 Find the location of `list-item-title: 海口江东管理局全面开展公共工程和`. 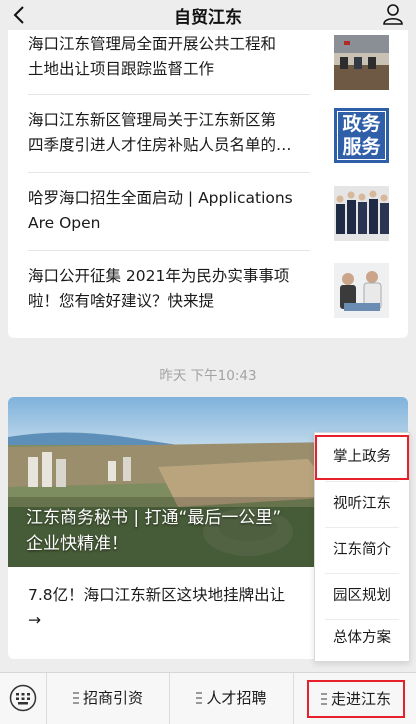

list-item-title: 海口江东管理局全面开展公共工程和 is located at coordinates (152, 44).